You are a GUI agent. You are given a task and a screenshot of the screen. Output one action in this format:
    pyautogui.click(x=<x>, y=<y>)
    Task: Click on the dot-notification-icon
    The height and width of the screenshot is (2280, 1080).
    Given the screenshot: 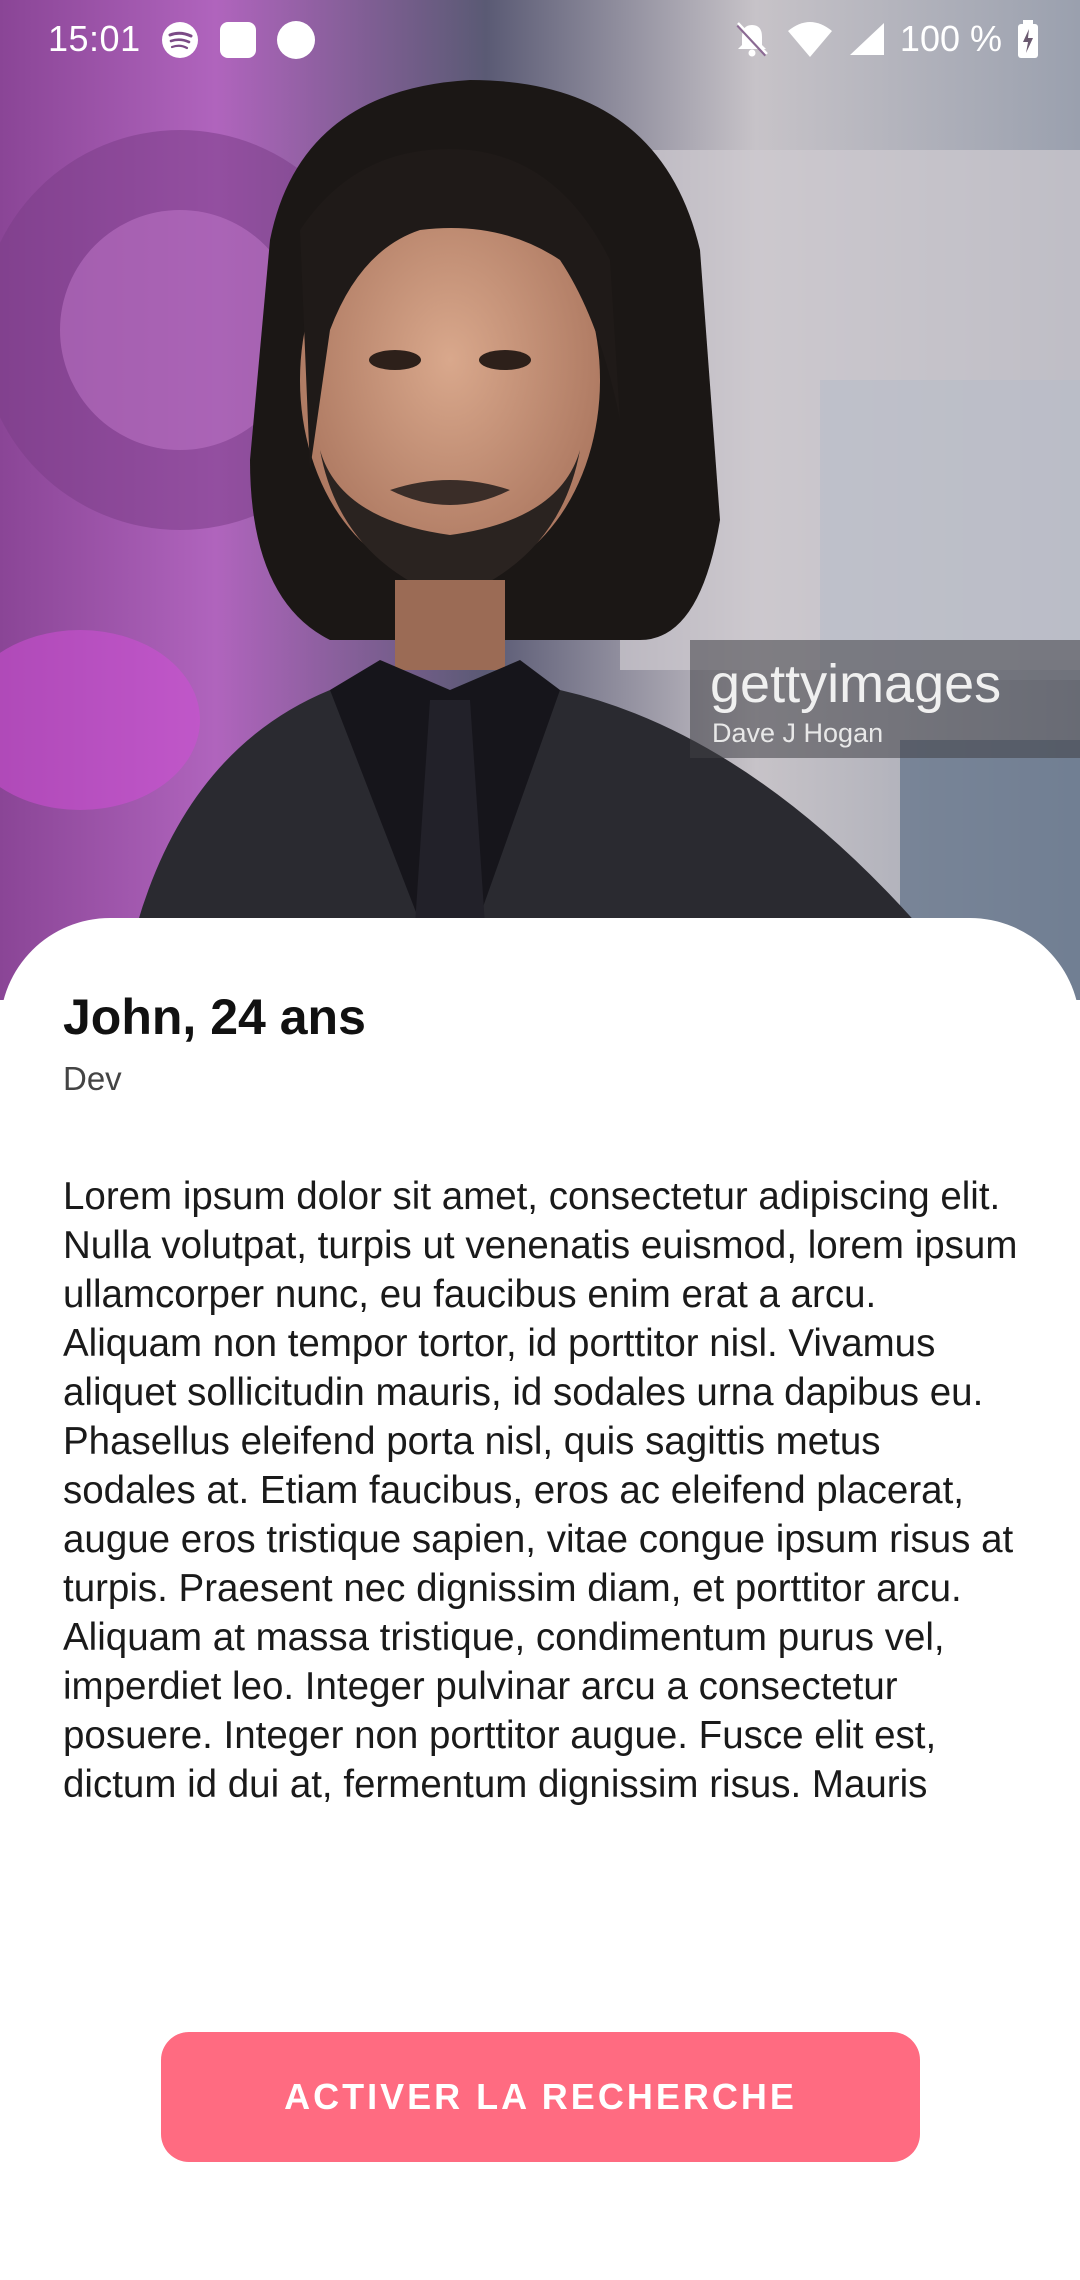 What is the action you would take?
    pyautogui.click(x=296, y=44)
    